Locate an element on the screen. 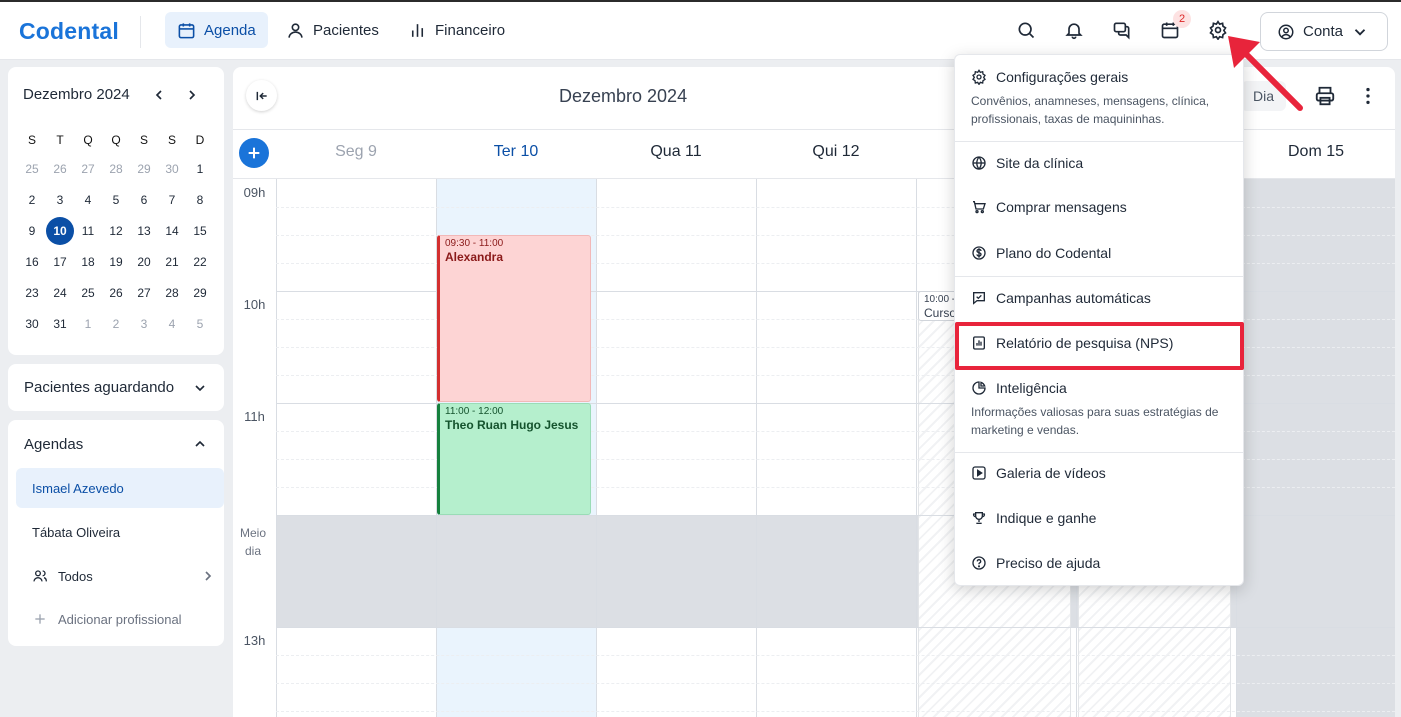 The image size is (1401, 717). agenda-item-ismael: Ismael Azevedo is located at coordinates (120, 488).